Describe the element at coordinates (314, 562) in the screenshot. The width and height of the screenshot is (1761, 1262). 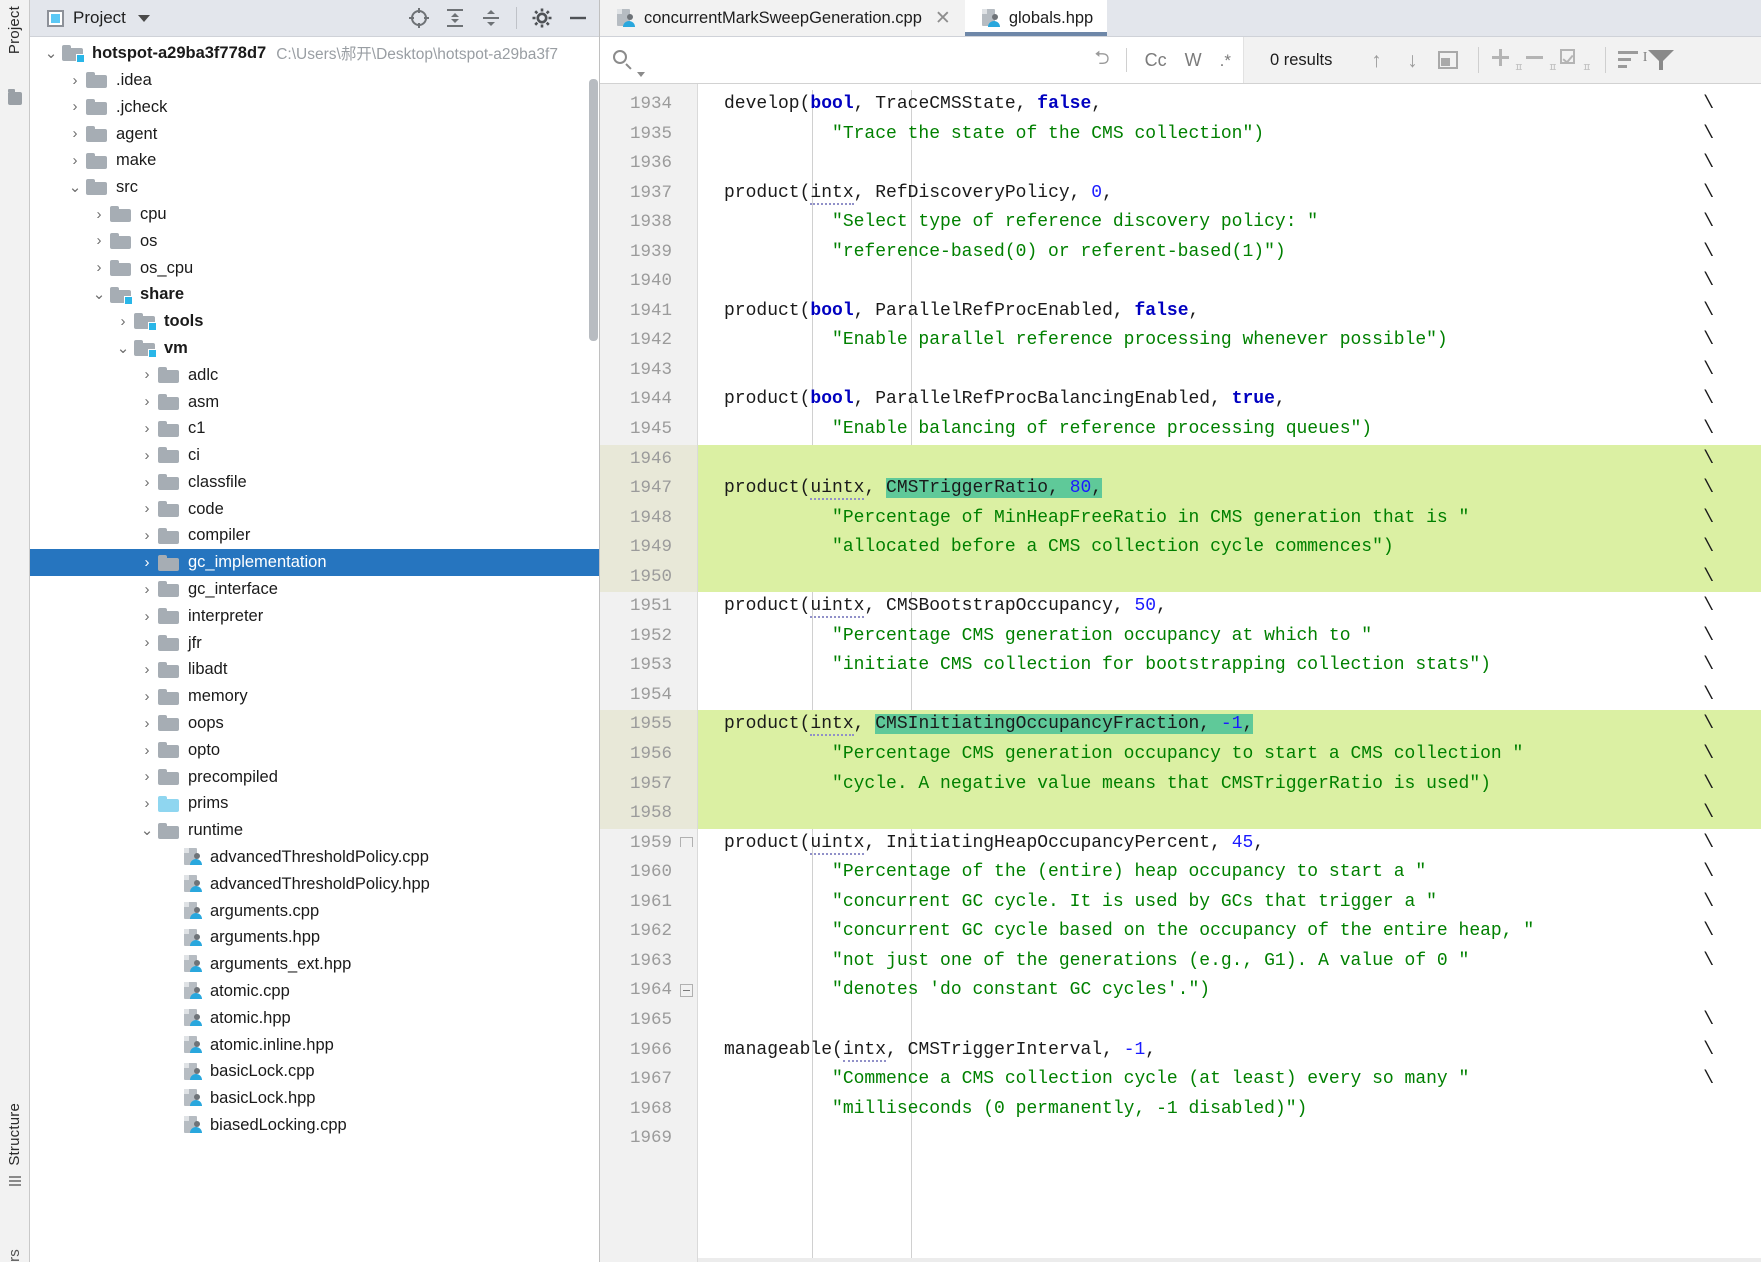
I see `tree-row-gc-implementation: › gc_implementation` at that location.